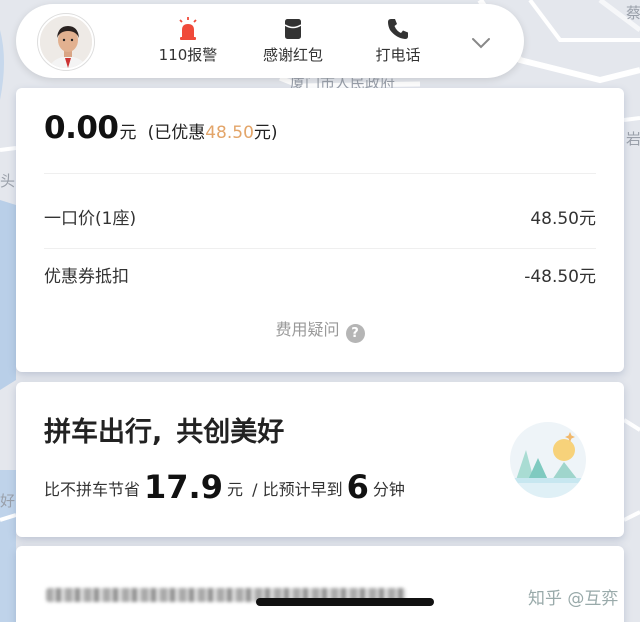 The height and width of the screenshot is (622, 640). Describe the element at coordinates (560, 277) in the screenshot. I see `coupon-value: -48.50元` at that location.